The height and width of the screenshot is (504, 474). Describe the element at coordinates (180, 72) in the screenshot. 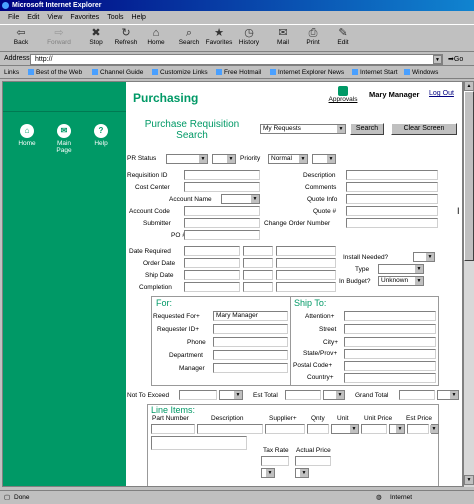

I see `link-customize-links: Customize Links` at that location.